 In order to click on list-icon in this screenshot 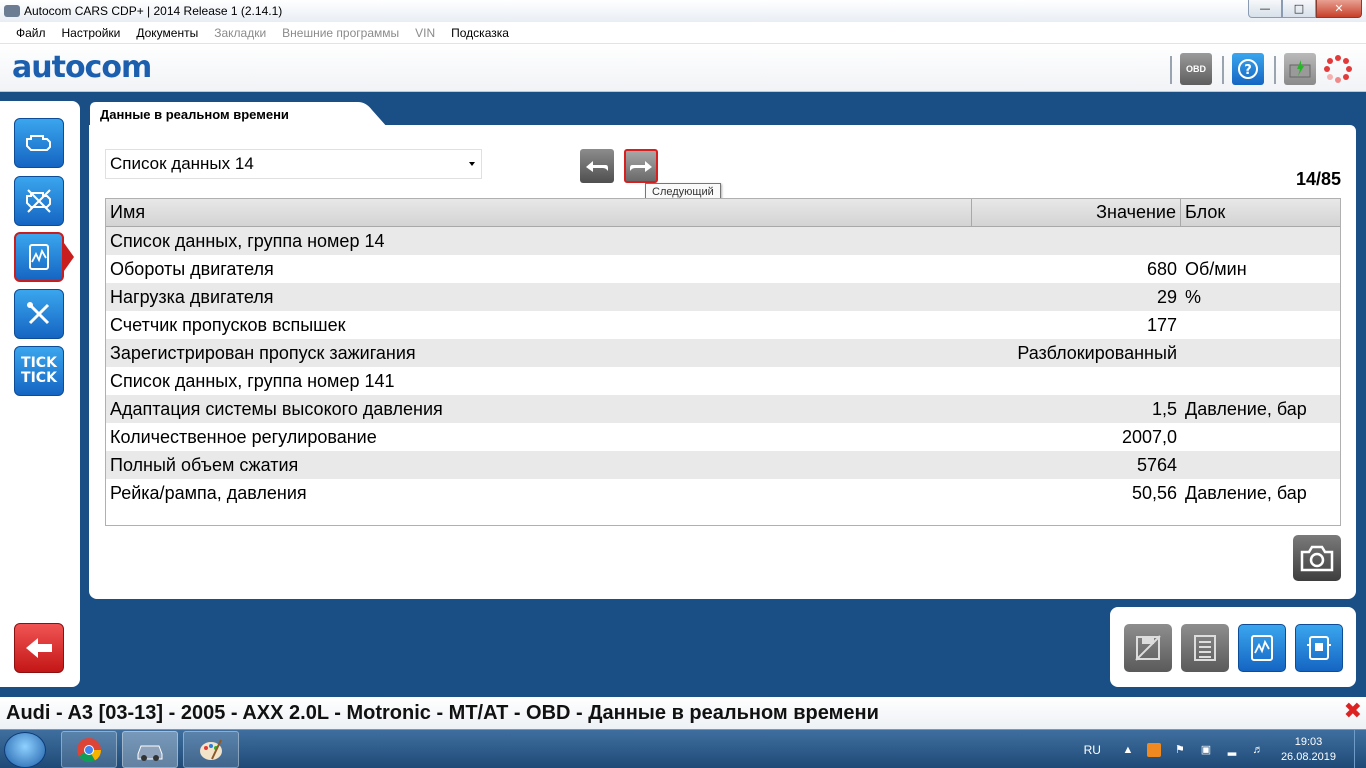, I will do `click(1205, 648)`.